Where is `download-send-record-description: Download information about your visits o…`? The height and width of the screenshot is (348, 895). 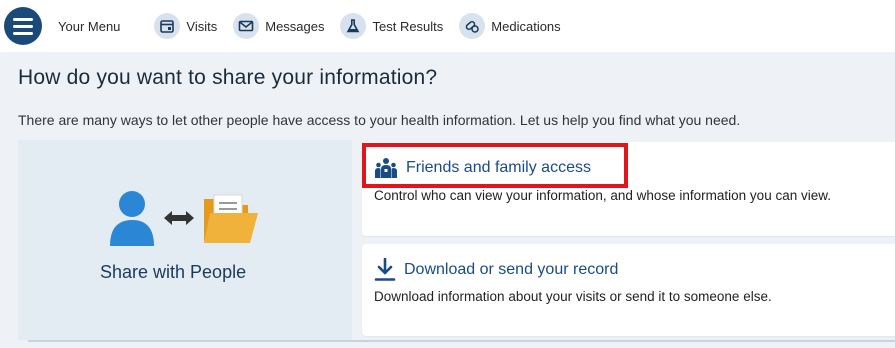 download-send-record-description: Download information about your visits o… is located at coordinates (573, 296).